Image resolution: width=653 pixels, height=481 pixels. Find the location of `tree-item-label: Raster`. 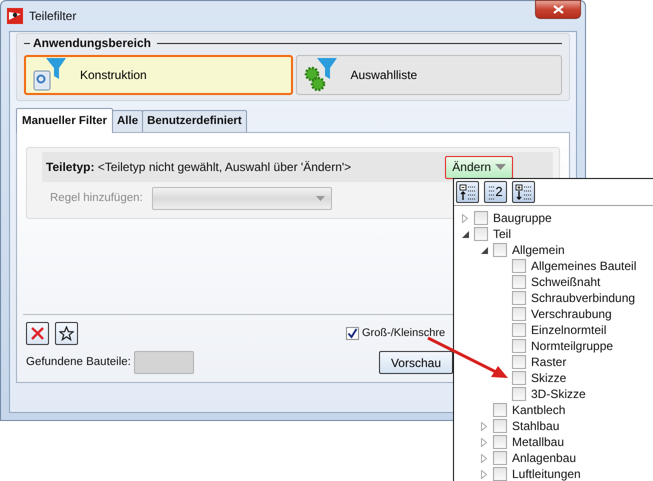

tree-item-label: Raster is located at coordinates (548, 362).